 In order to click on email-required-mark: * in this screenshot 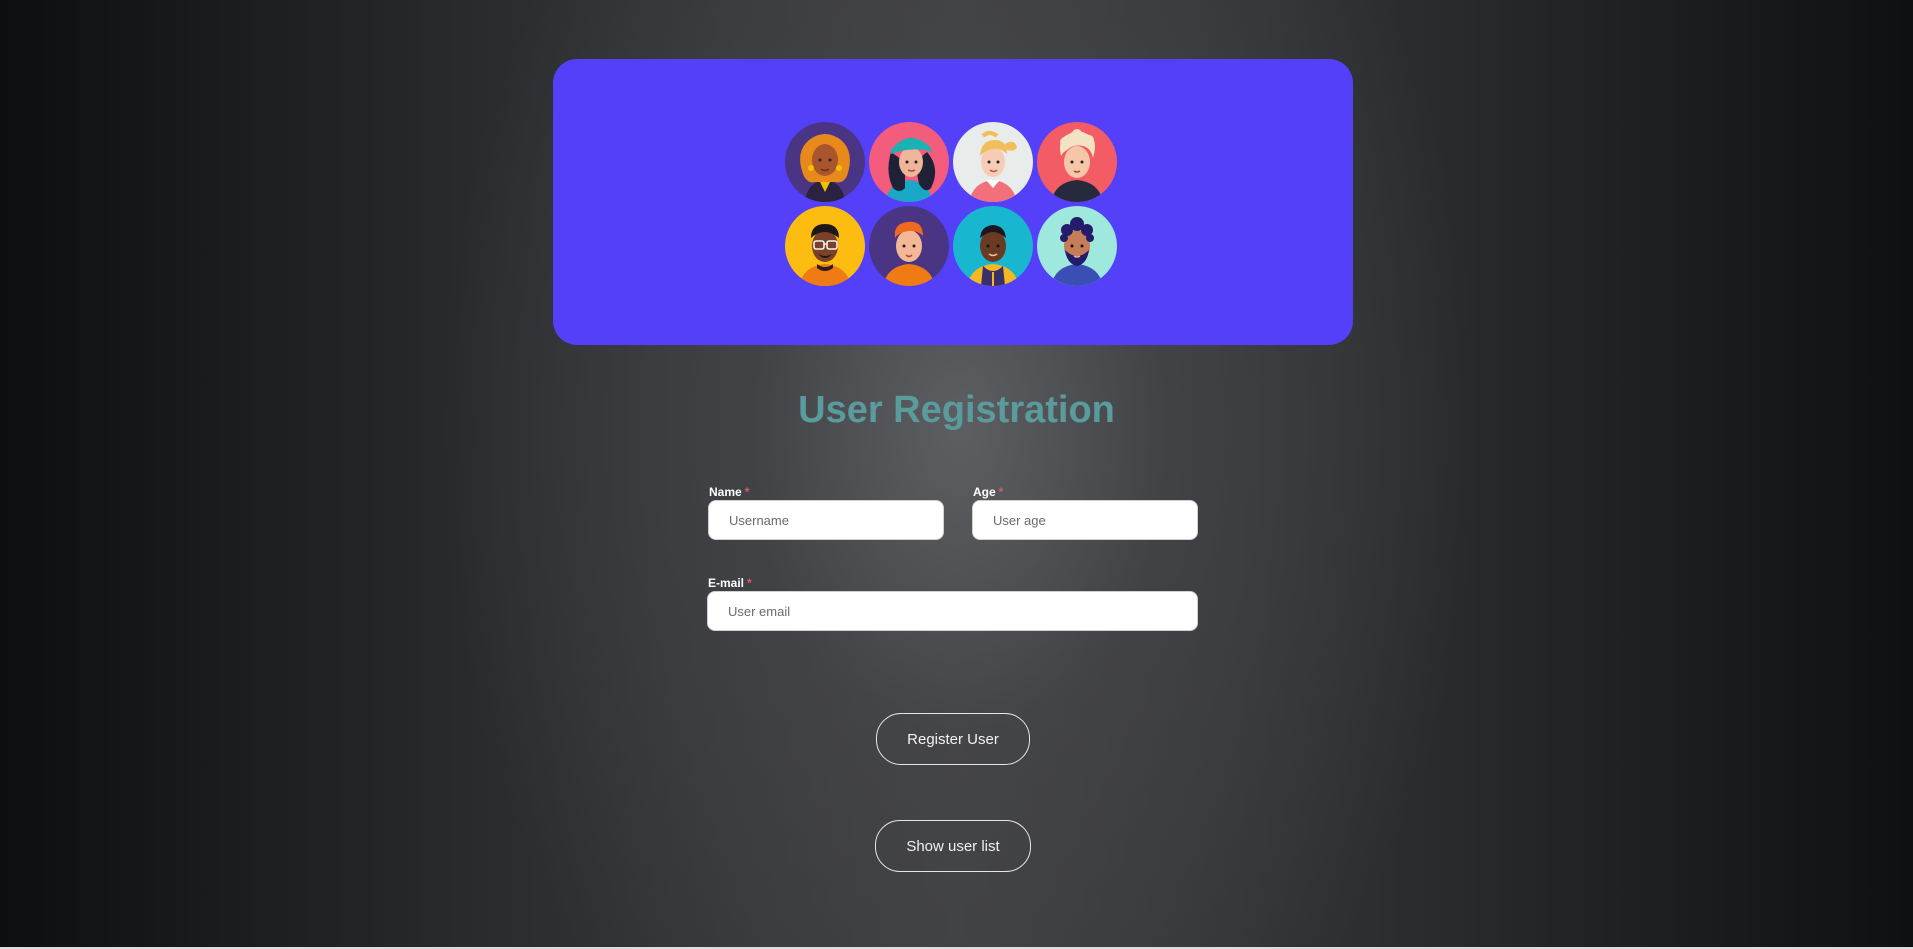, I will do `click(749, 583)`.